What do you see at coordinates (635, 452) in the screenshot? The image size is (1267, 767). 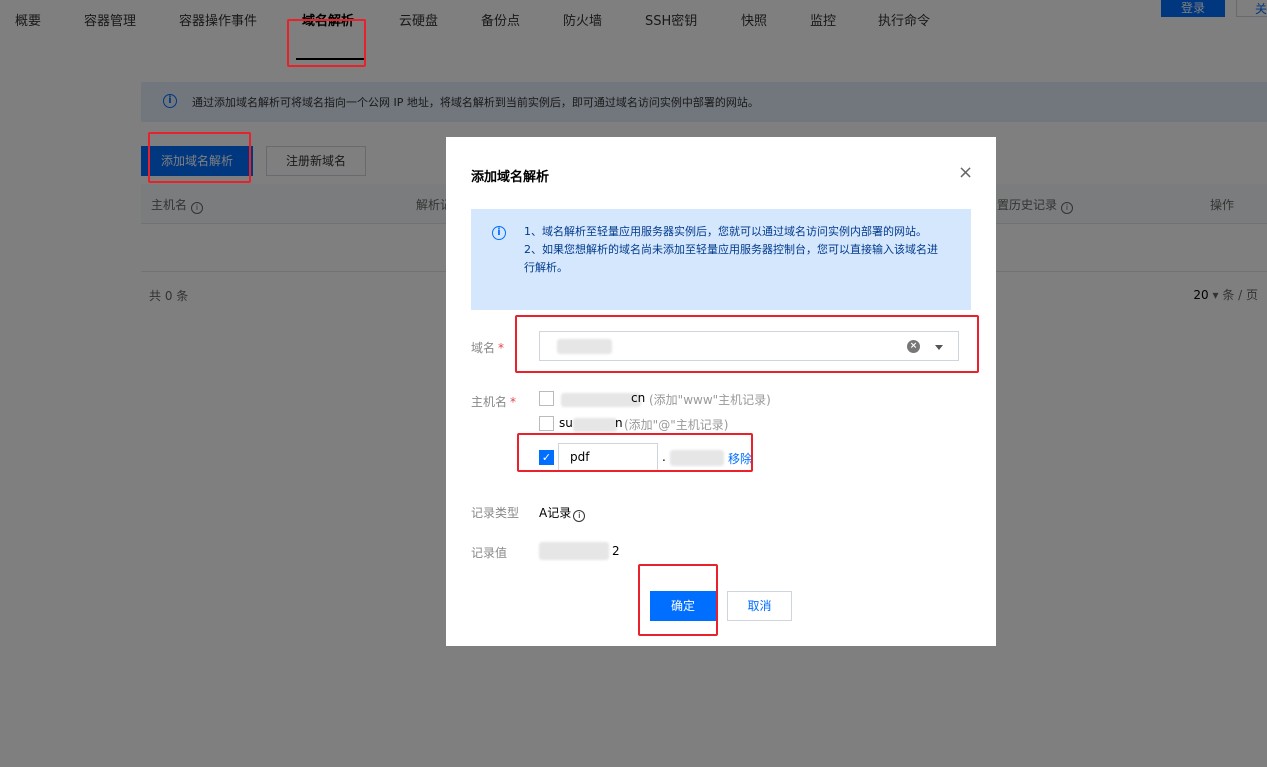 I see `annotation-box-host` at bounding box center [635, 452].